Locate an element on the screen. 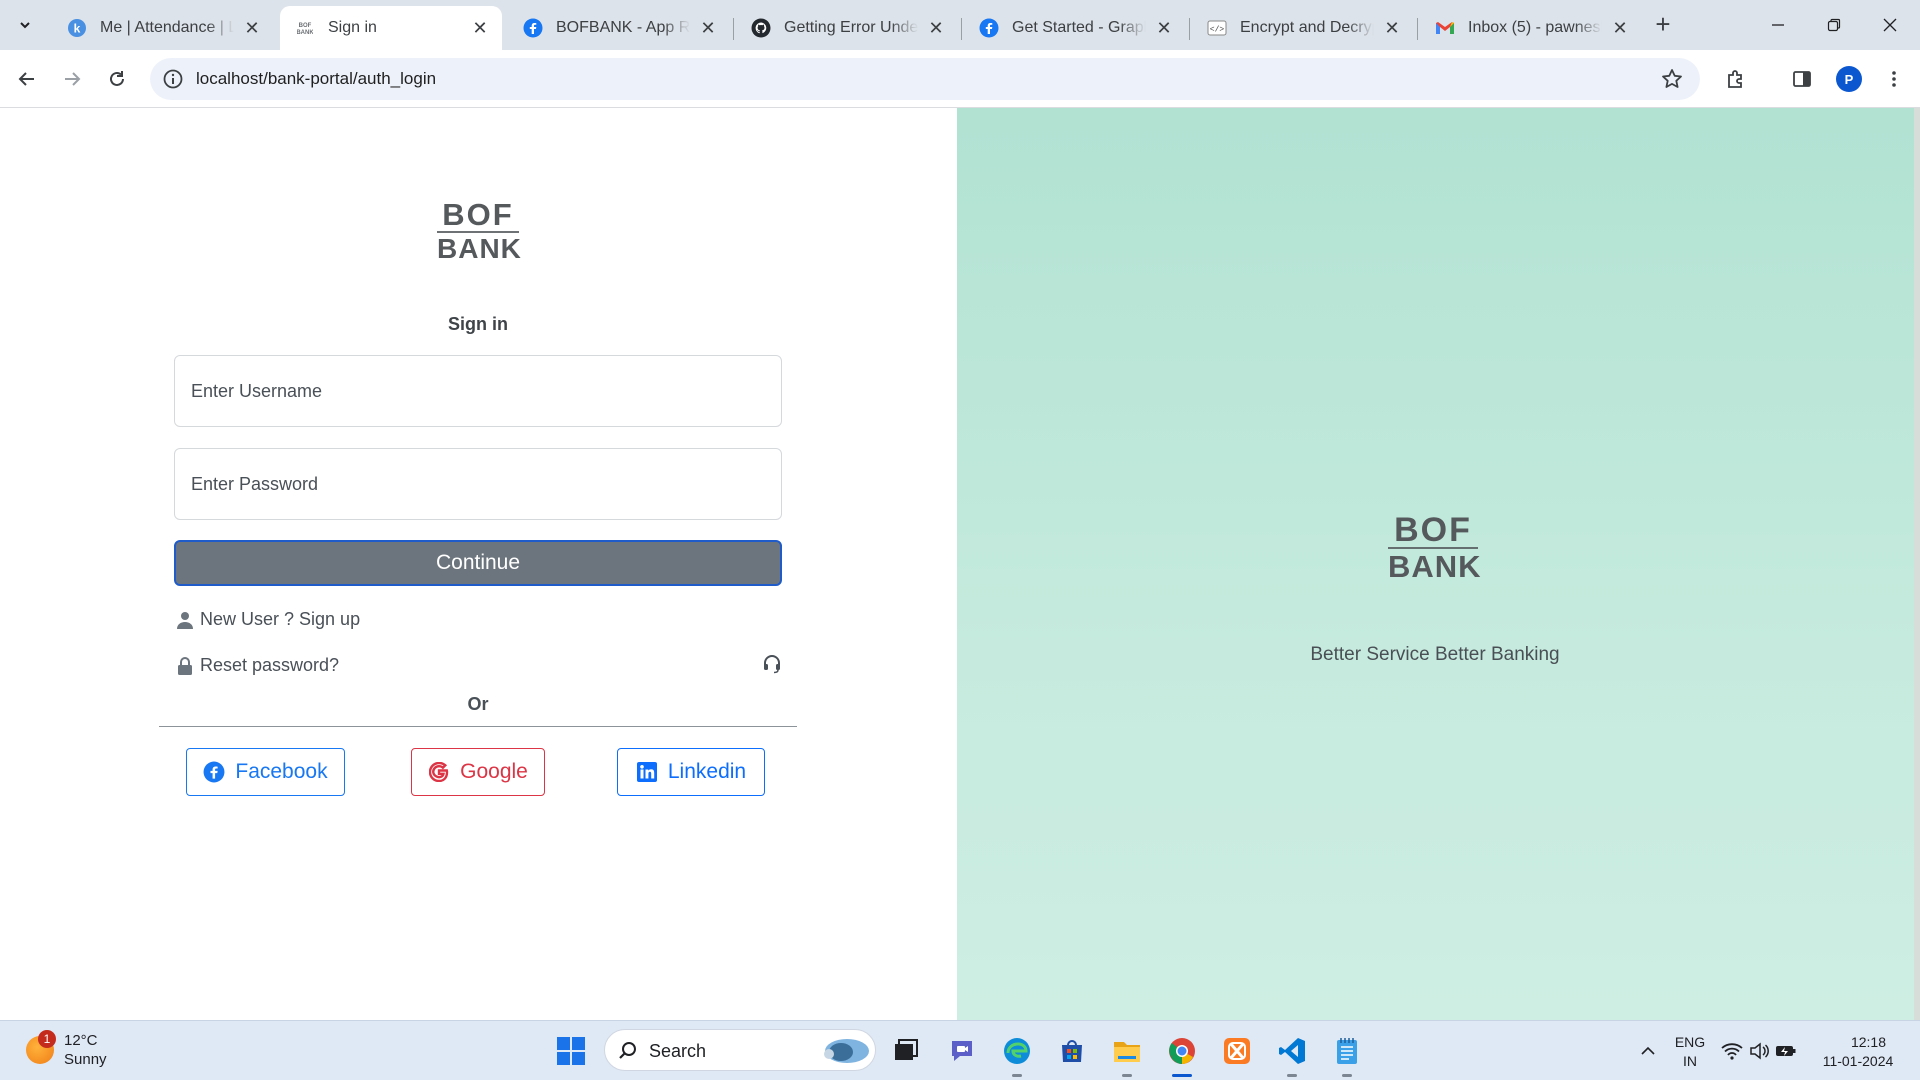  speaker-icon is located at coordinates (1759, 1051).